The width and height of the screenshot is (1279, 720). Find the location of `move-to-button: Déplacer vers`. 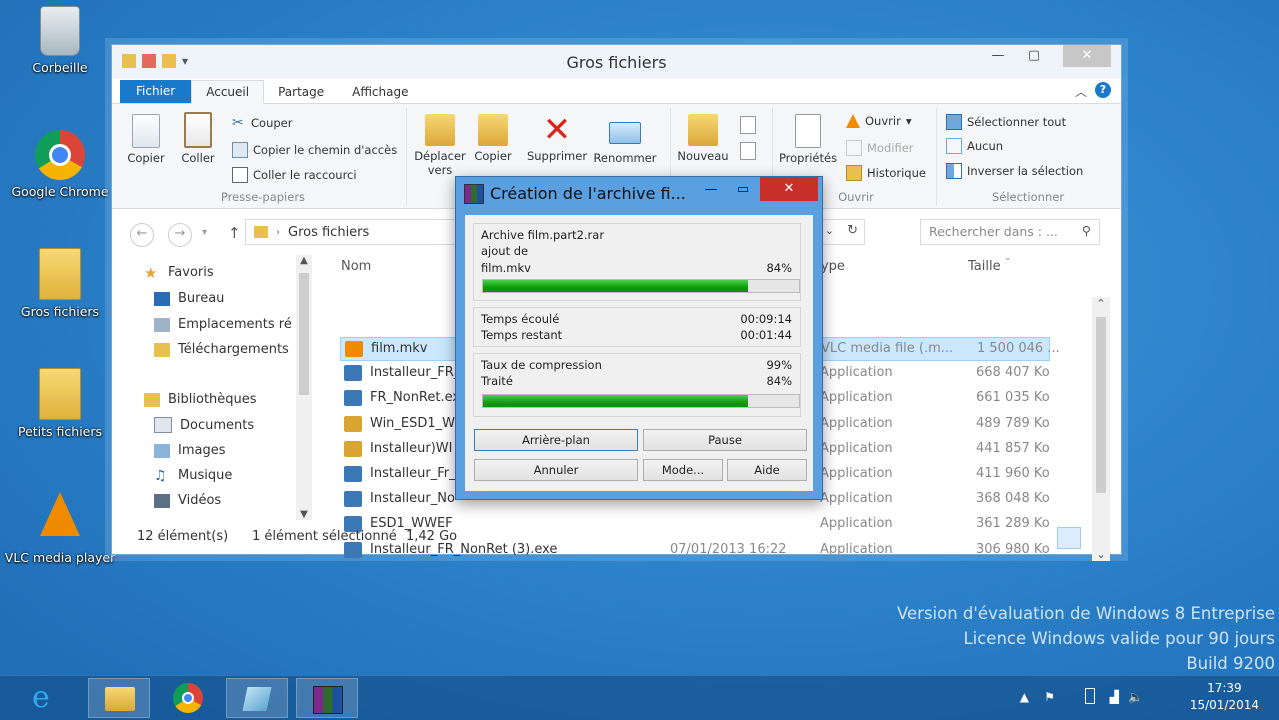

move-to-button: Déplacer vers is located at coordinates (440, 145).